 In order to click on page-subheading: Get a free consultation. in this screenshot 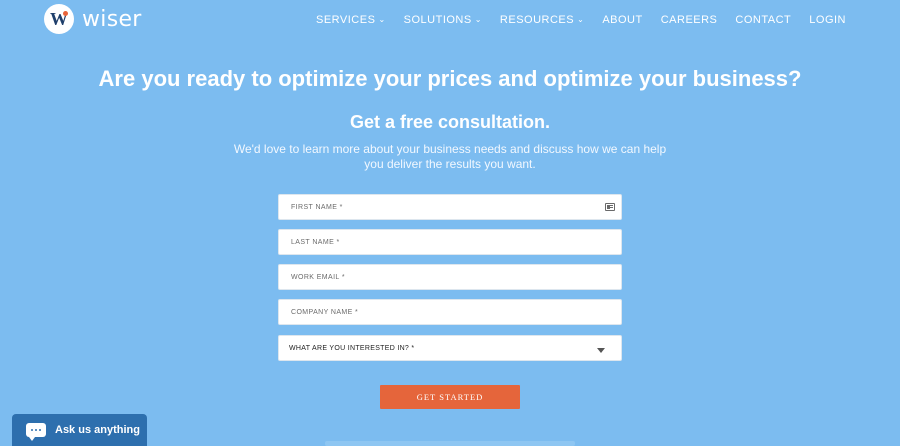, I will do `click(450, 122)`.